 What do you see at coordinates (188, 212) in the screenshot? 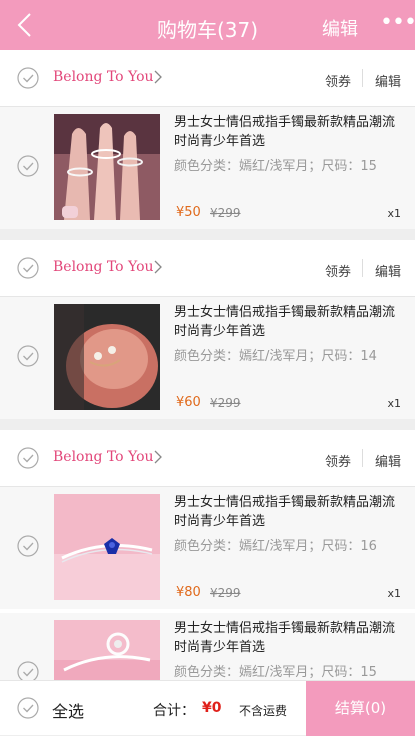
I see `product-price: ¥50` at bounding box center [188, 212].